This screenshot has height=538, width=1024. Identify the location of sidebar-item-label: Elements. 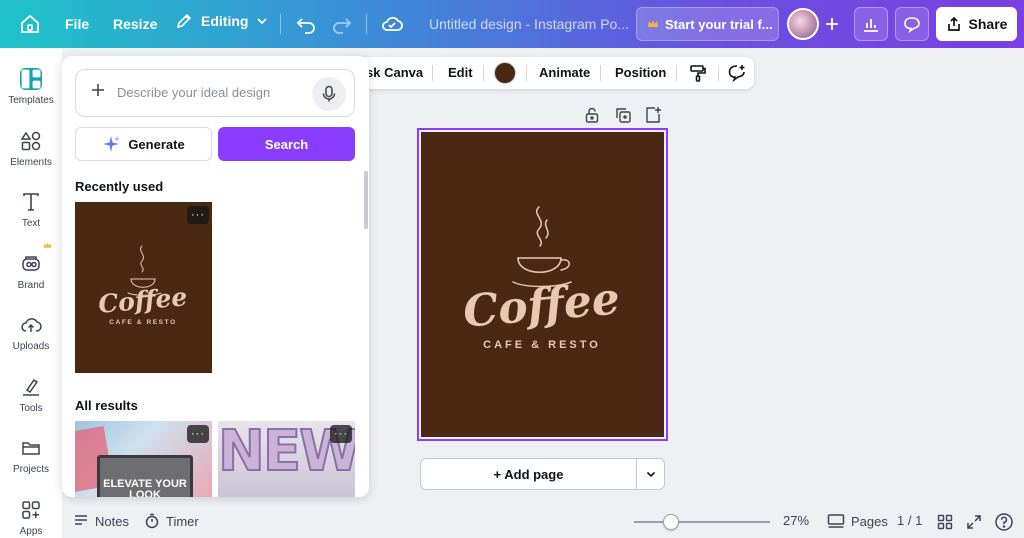
(31, 162).